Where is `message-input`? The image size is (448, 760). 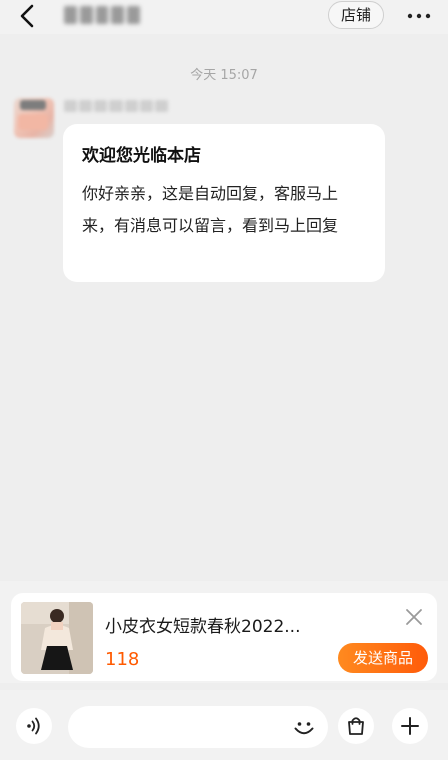
message-input is located at coordinates (198, 727).